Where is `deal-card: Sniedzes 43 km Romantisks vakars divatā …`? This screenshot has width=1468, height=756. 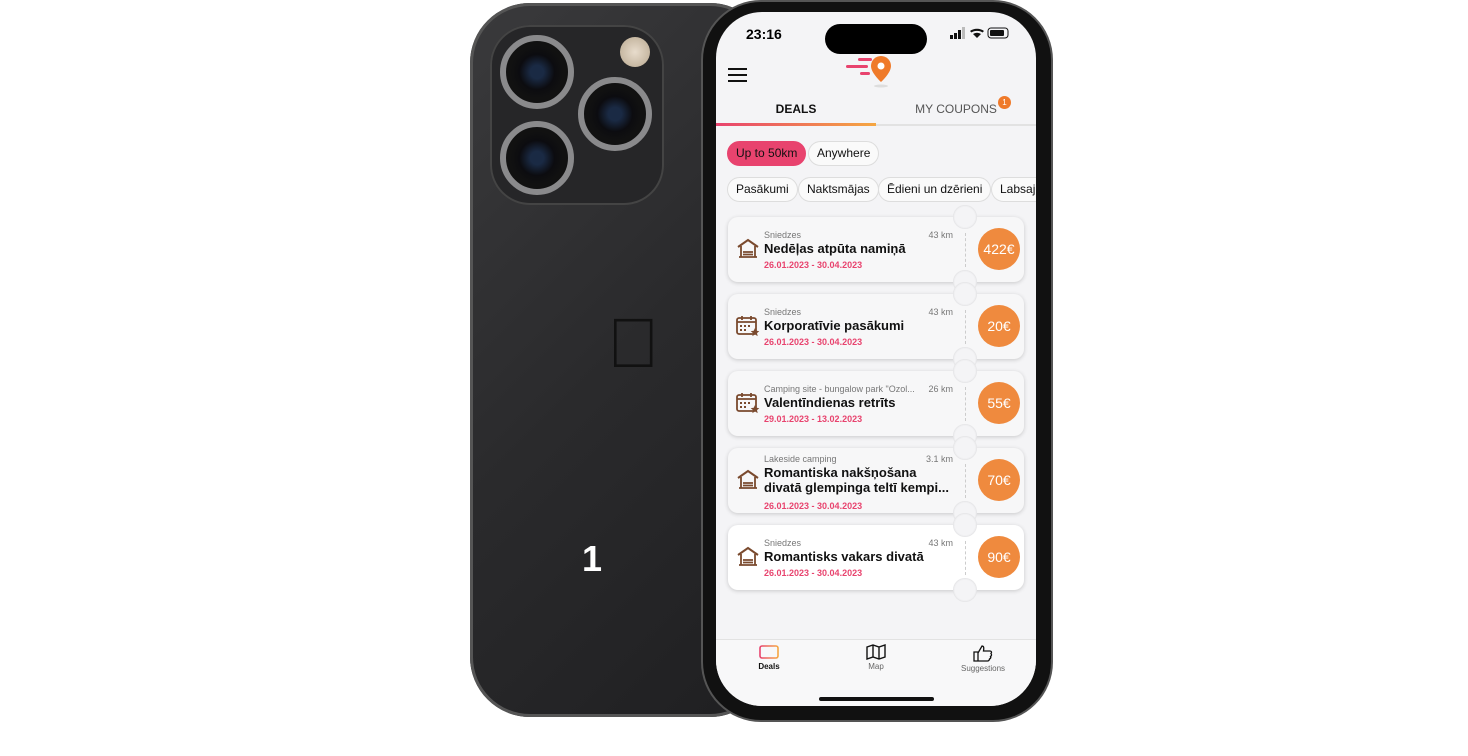
deal-card: Sniedzes 43 km Romantisks vakars divatā … is located at coordinates (876, 557).